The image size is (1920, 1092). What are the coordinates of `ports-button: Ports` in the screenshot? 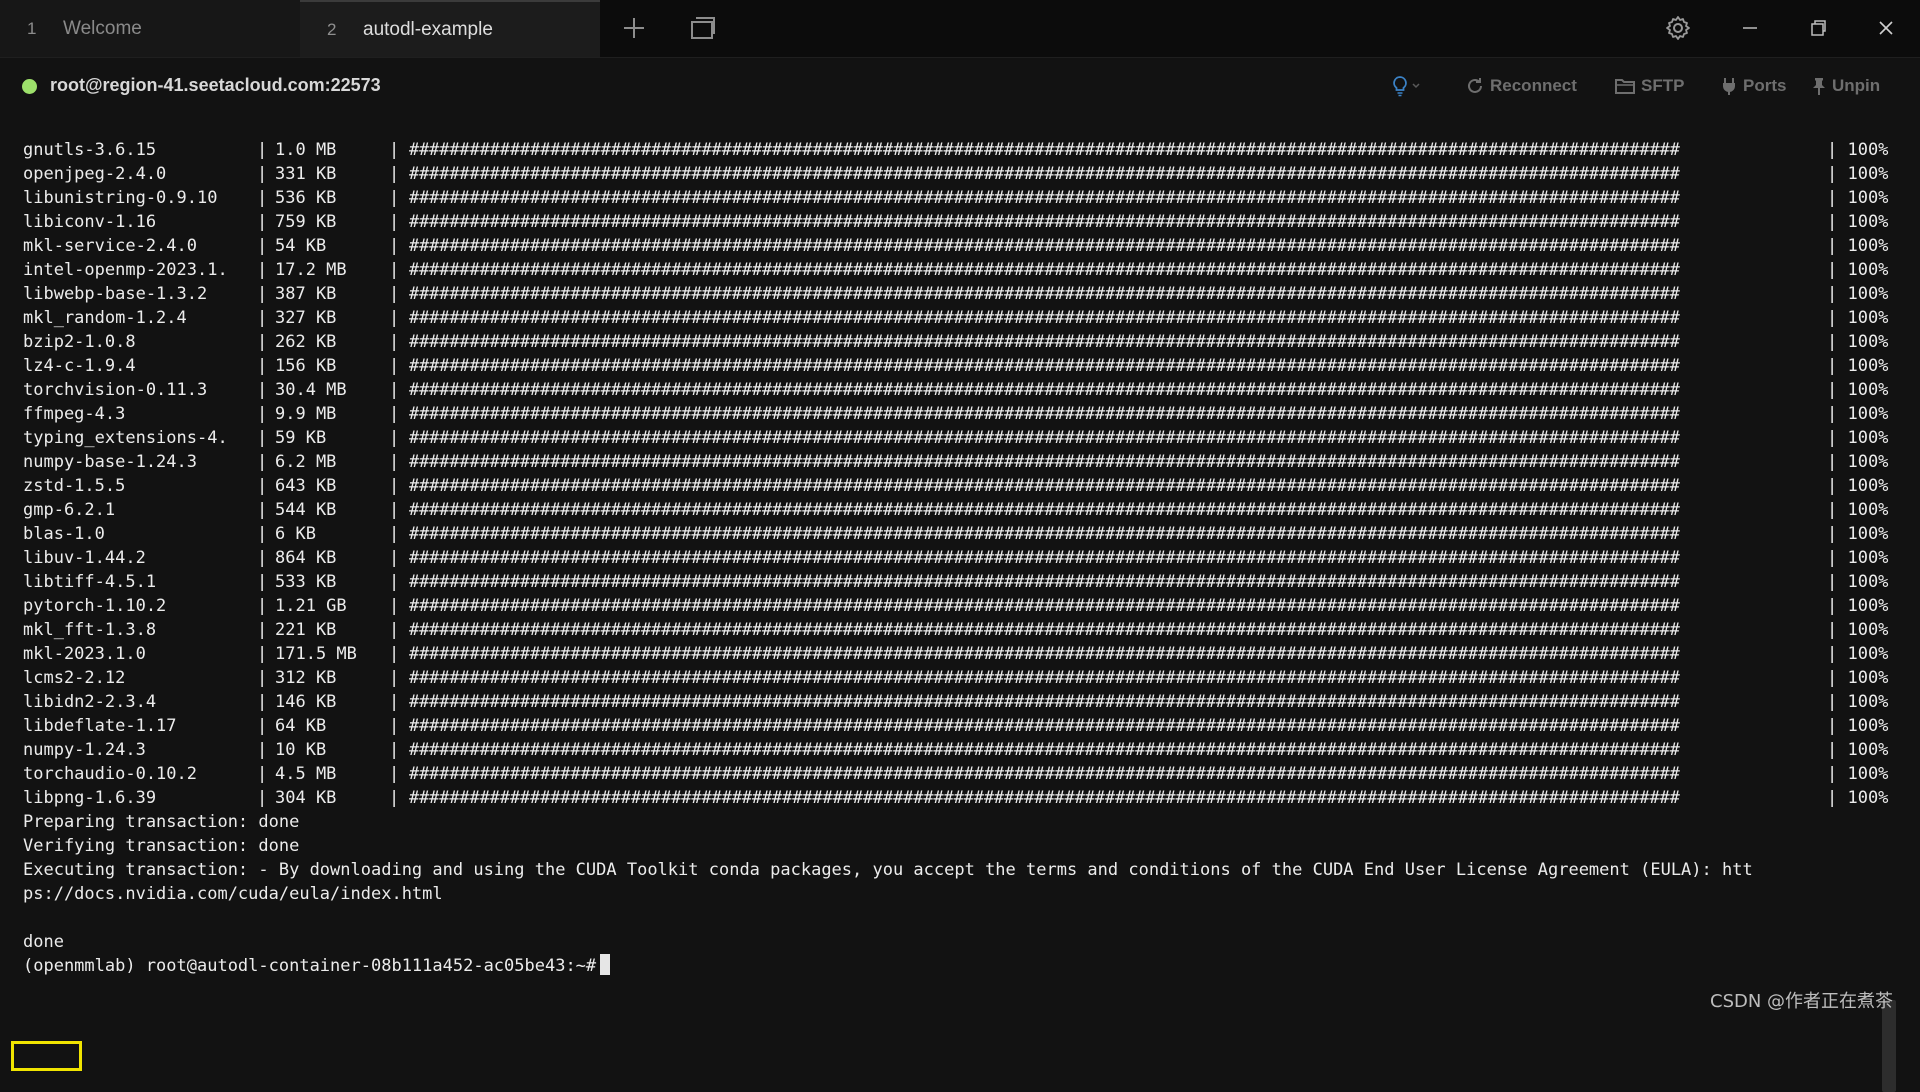 It's located at (1753, 86).